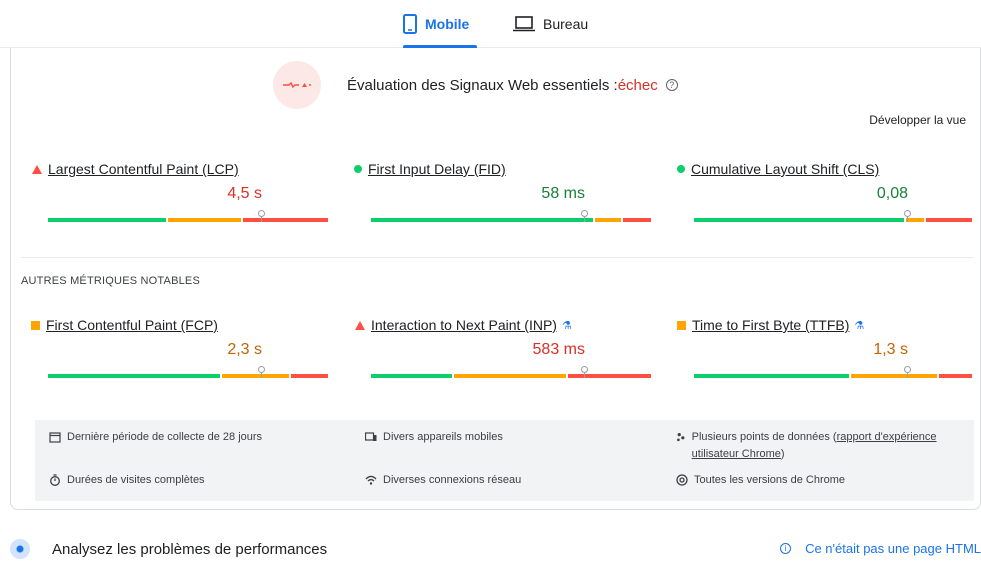 Image resolution: width=981 pixels, height=561 pixels. Describe the element at coordinates (524, 24) in the screenshot. I see `laptop-icon` at that location.